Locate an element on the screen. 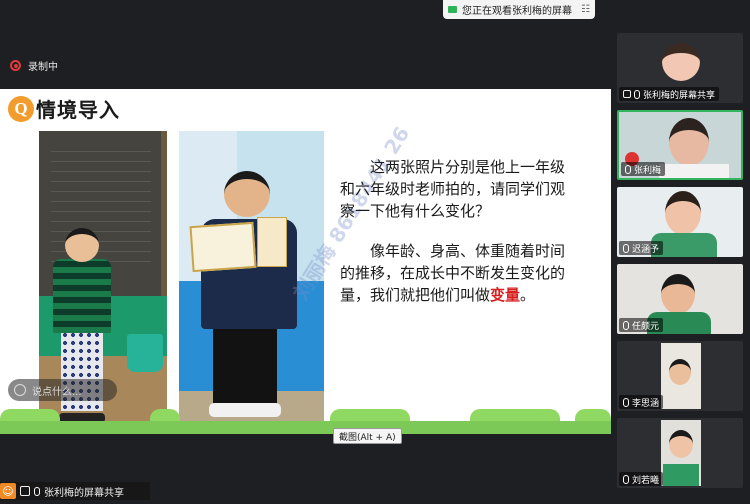  keyword-variable: 变量 is located at coordinates (505, 296).